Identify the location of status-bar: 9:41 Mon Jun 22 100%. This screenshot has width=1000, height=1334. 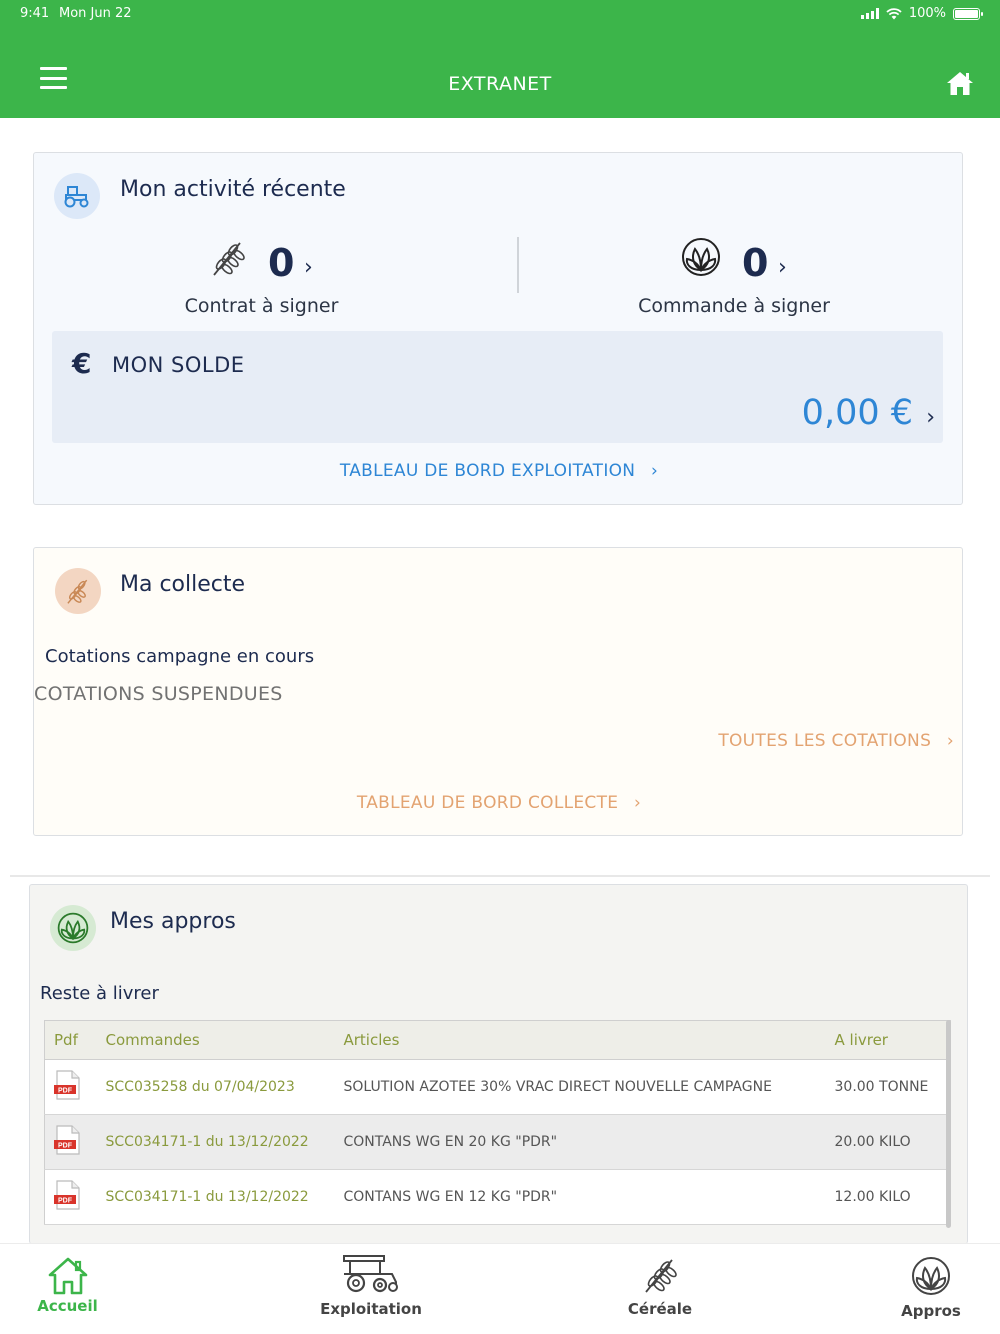
(500, 15).